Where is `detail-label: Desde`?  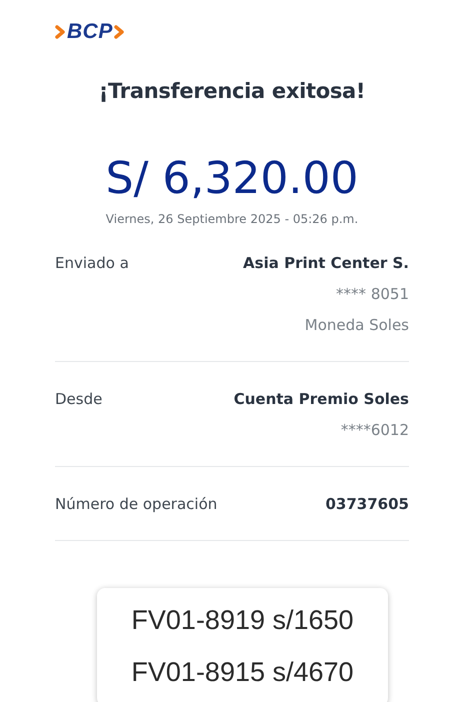
detail-label: Desde is located at coordinates (78, 399).